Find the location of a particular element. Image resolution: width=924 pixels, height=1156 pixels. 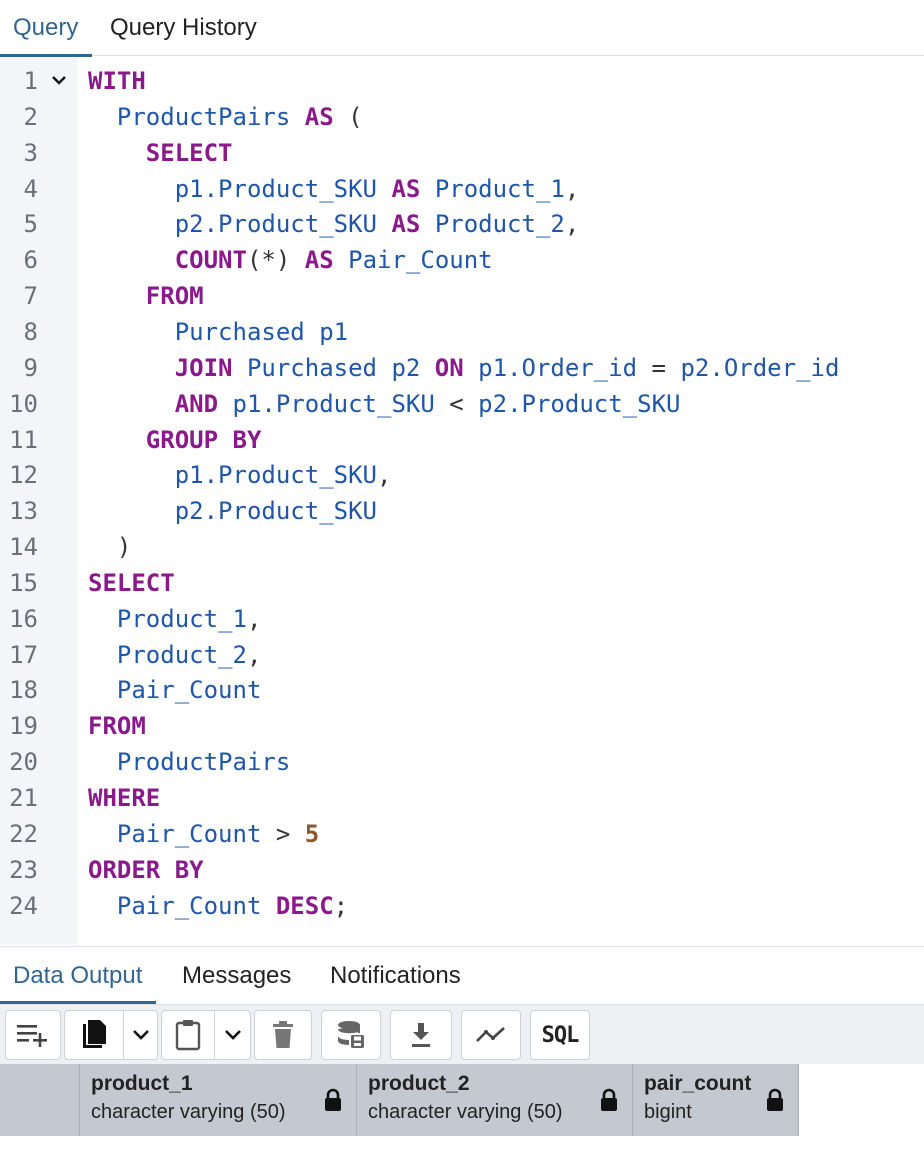

code-line: 23 ORDER BY is located at coordinates (462, 870).